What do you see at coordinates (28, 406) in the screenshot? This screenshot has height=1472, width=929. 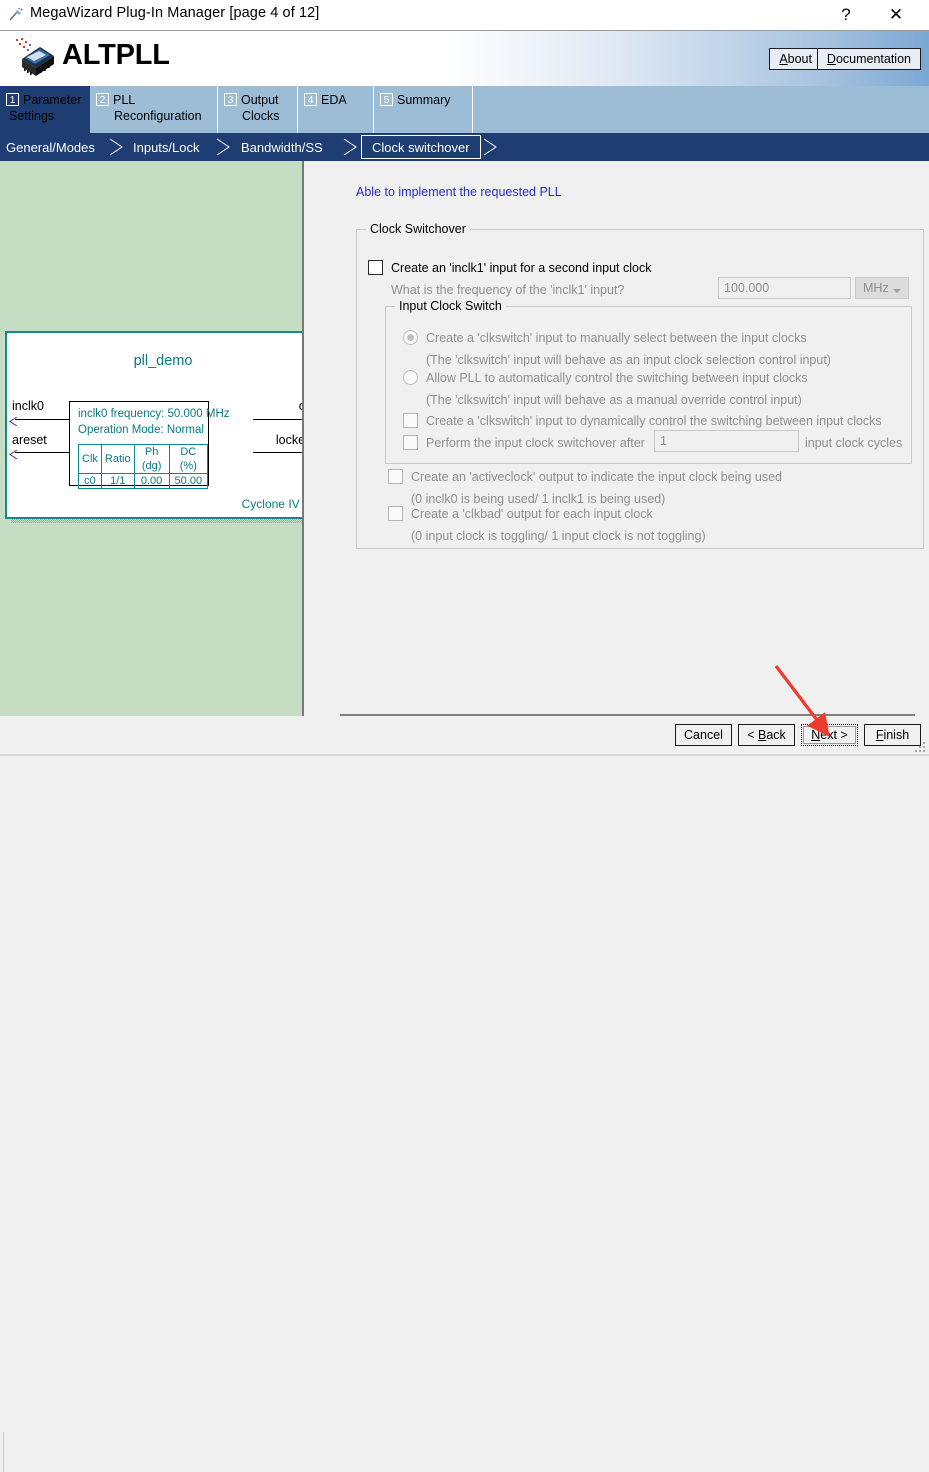 I see `port-inclk0: inclk0` at bounding box center [28, 406].